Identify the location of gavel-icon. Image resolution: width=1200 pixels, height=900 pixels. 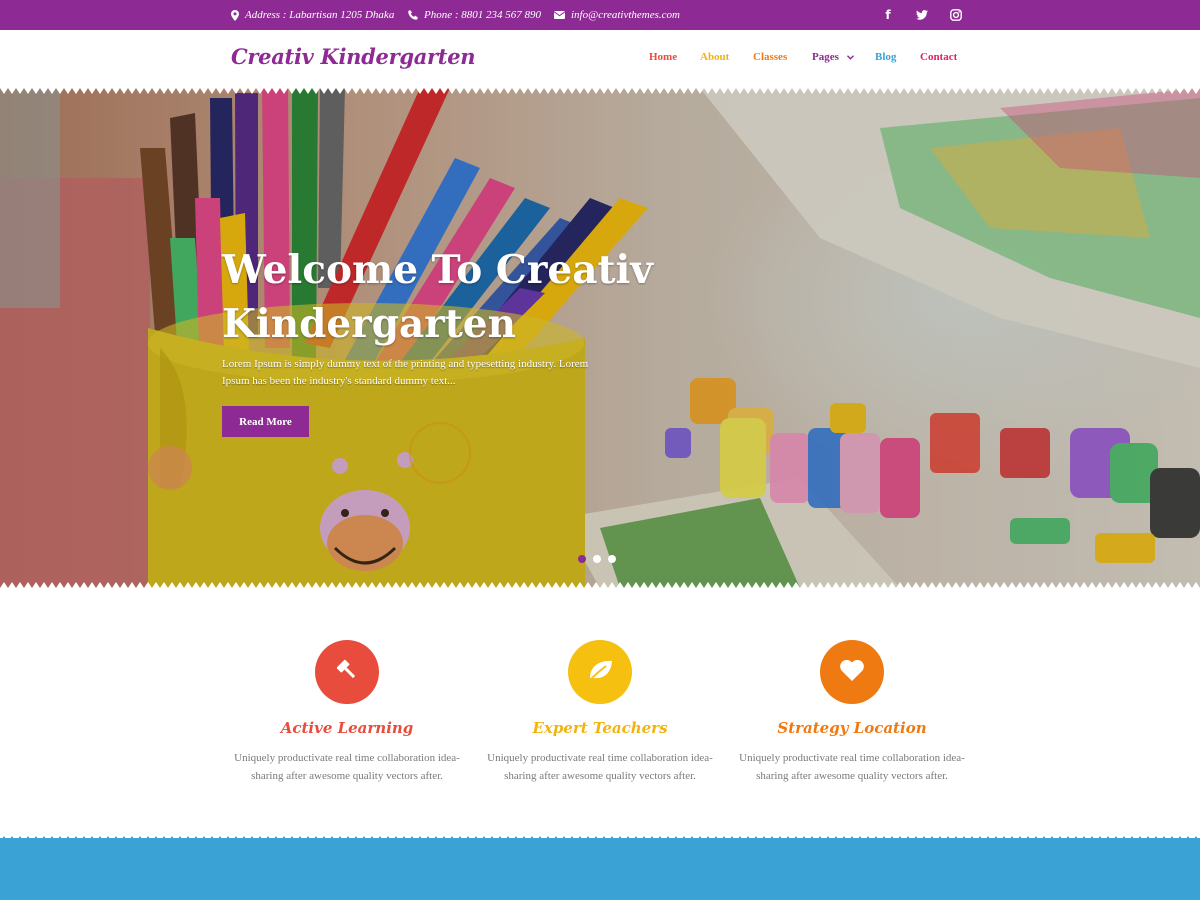
(347, 672).